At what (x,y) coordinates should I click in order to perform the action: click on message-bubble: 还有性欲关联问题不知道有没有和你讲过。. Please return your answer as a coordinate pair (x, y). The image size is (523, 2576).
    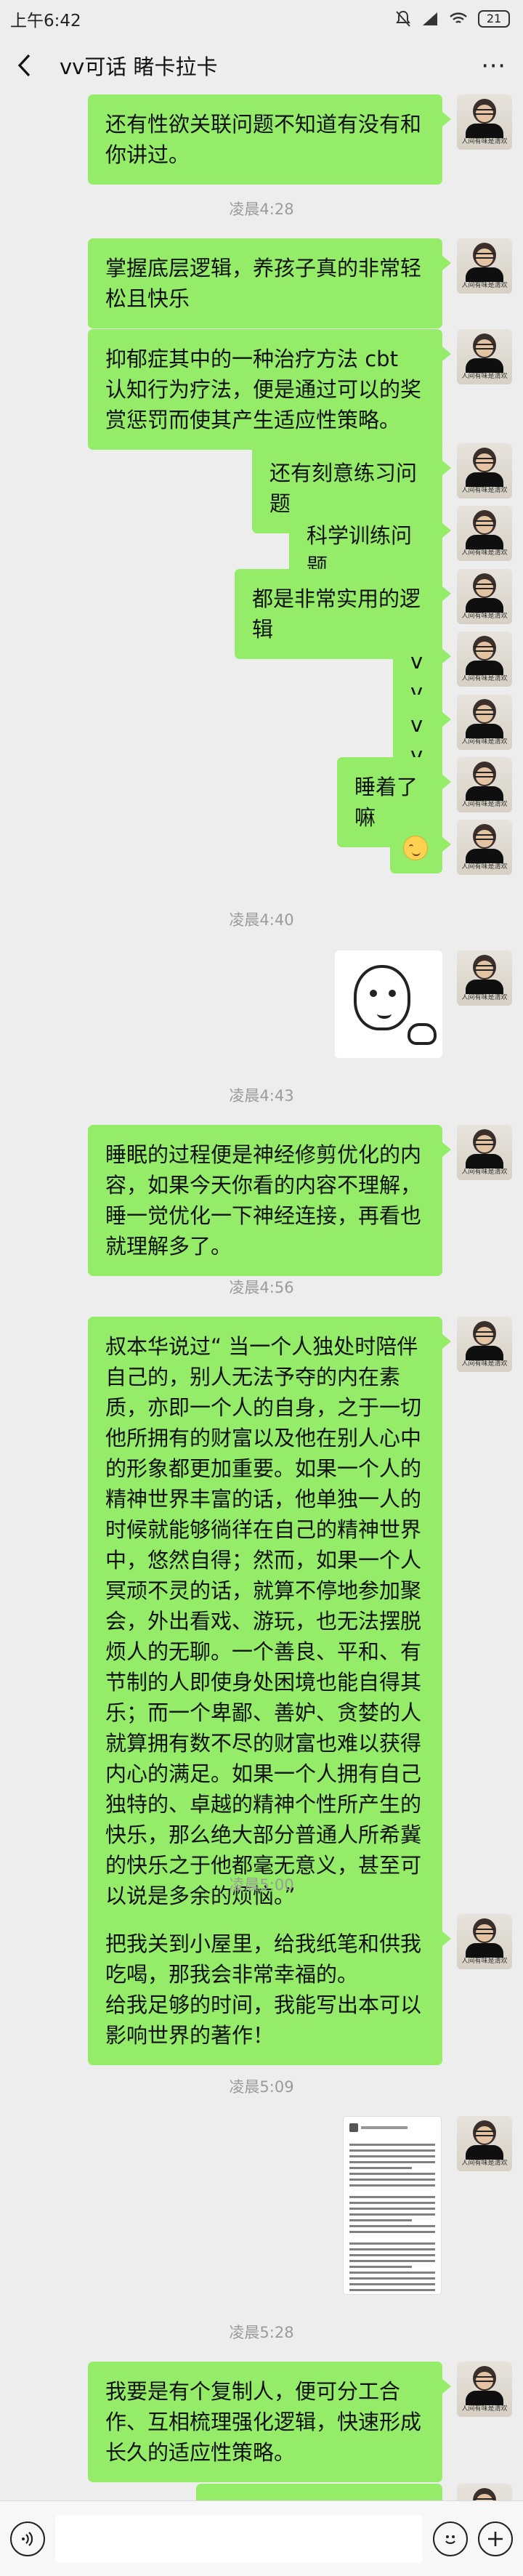
    Looking at the image, I should click on (269, 140).